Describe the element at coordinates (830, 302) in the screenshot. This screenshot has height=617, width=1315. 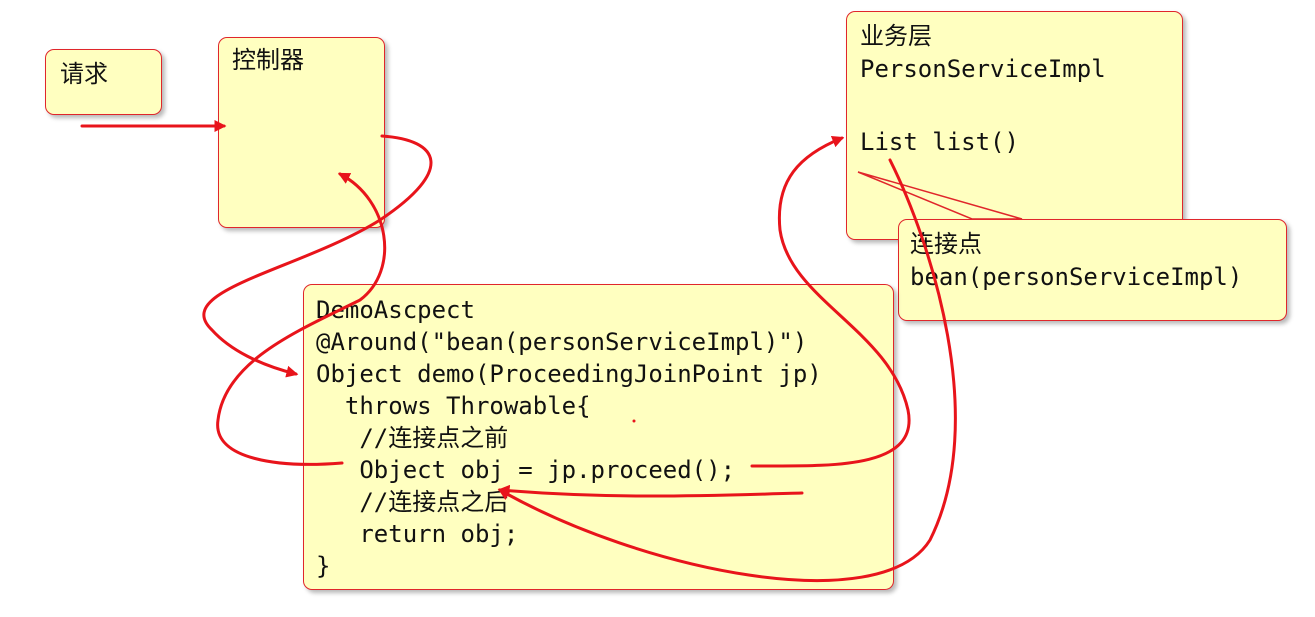
I see `arrow-proceed-to-service` at that location.